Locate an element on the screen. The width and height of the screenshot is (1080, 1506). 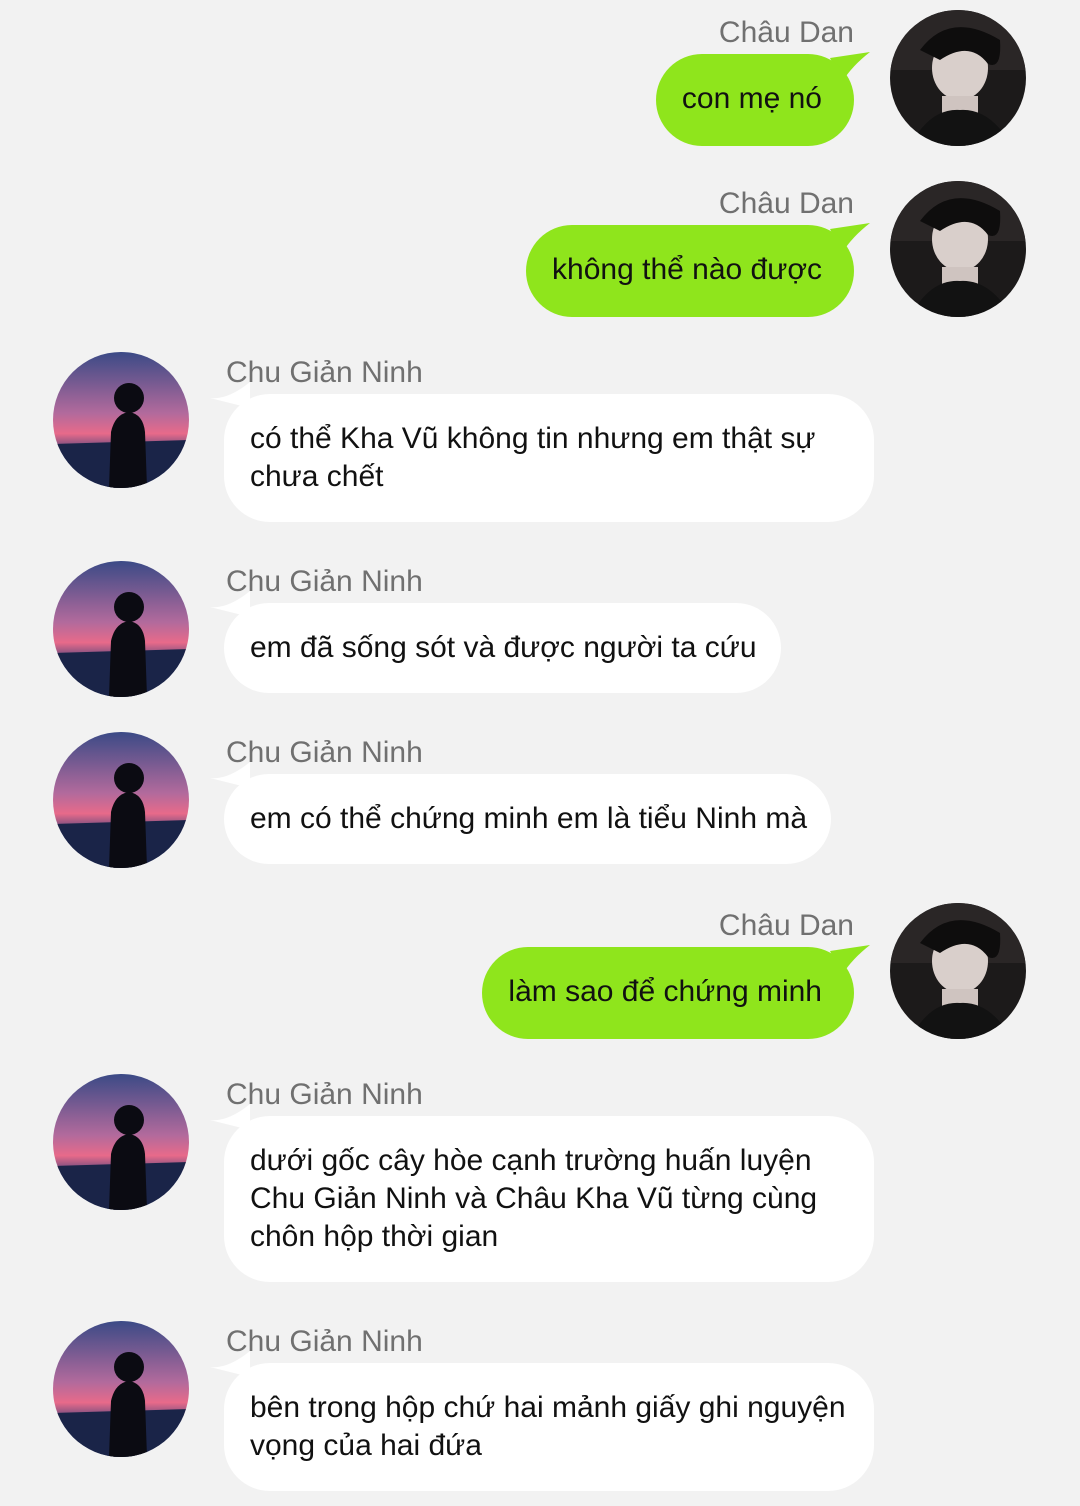
message-bubble: không thể nào được is located at coordinates (690, 271).